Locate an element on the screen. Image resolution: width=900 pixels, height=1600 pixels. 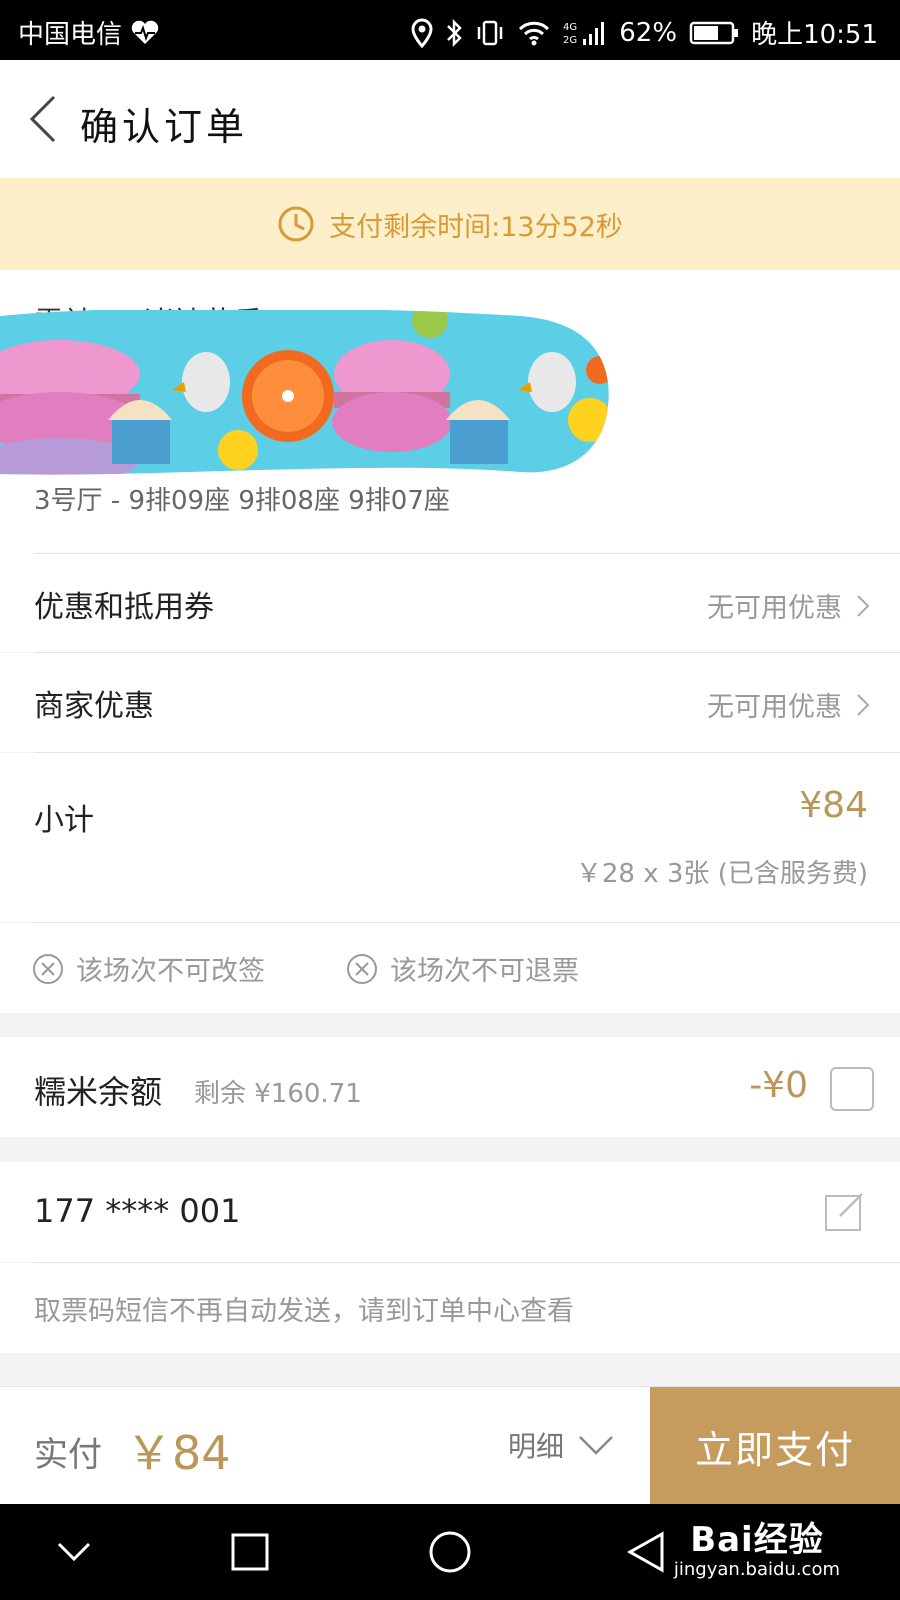
chevron-left-icon is located at coordinates (42, 119).